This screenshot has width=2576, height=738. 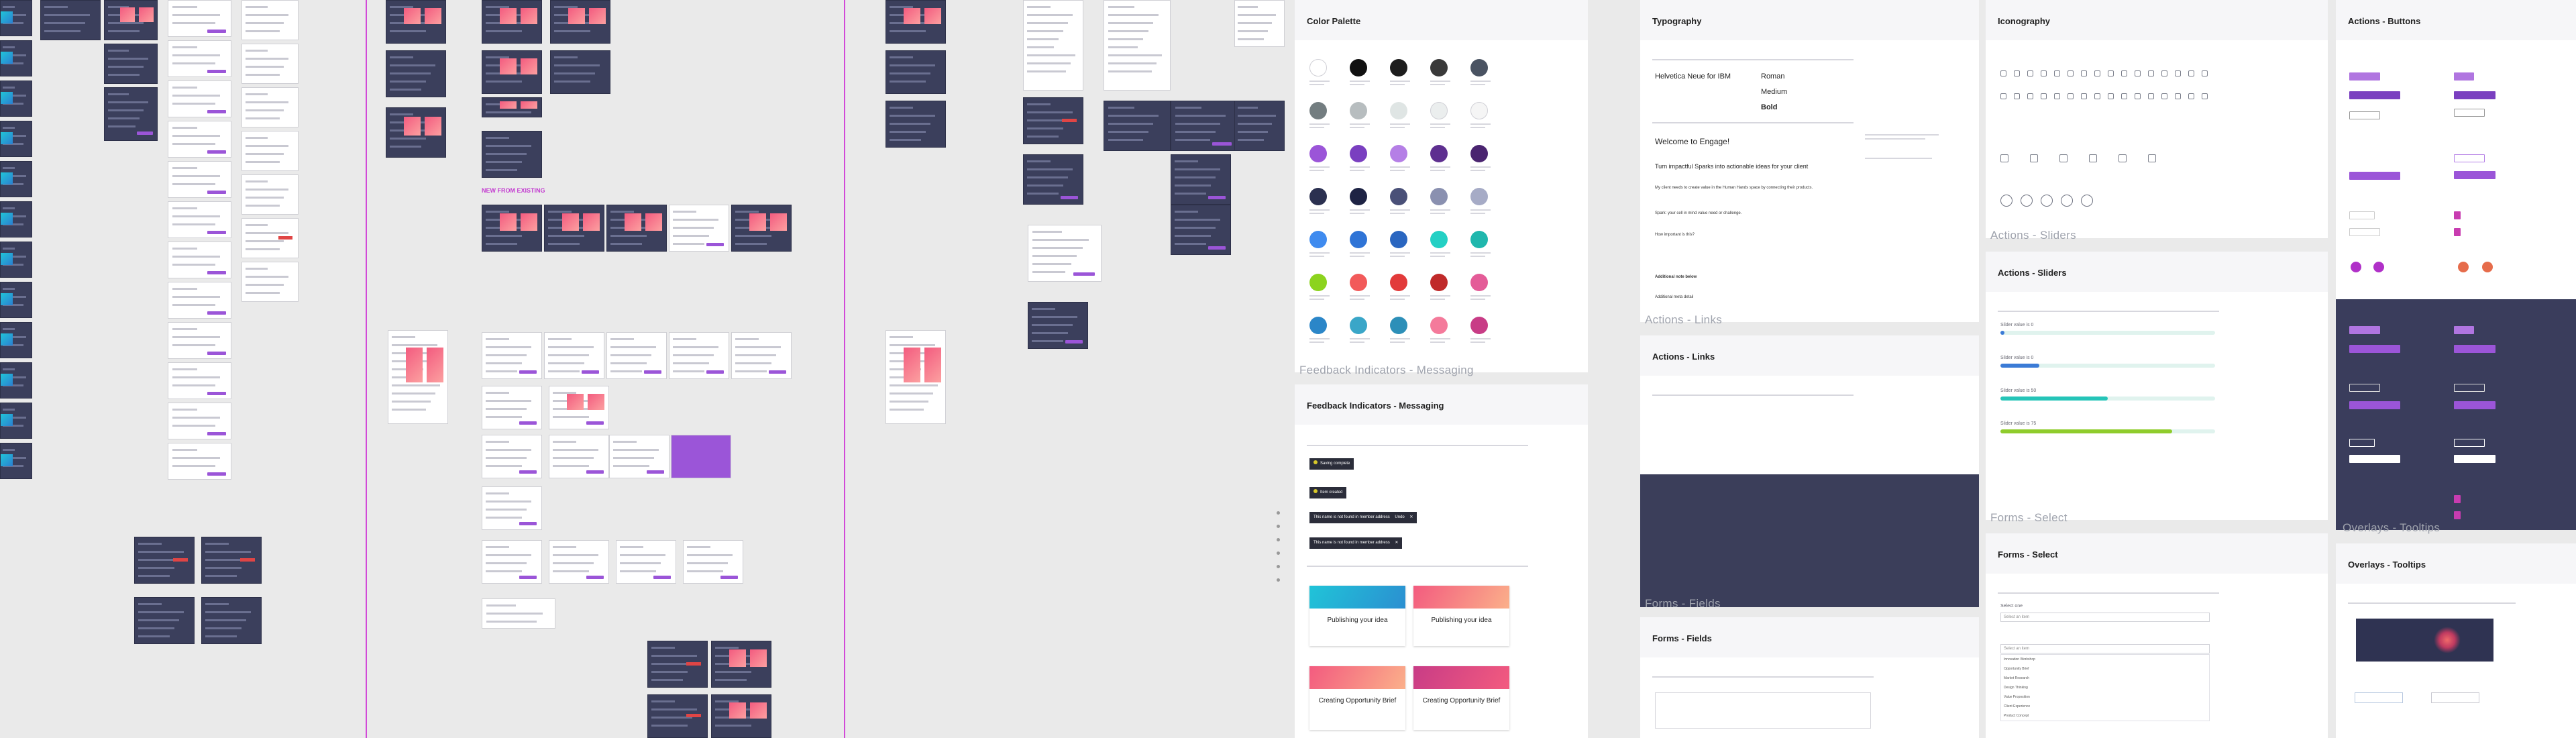 I want to click on select-option: Client Experience, so click(x=2105, y=706).